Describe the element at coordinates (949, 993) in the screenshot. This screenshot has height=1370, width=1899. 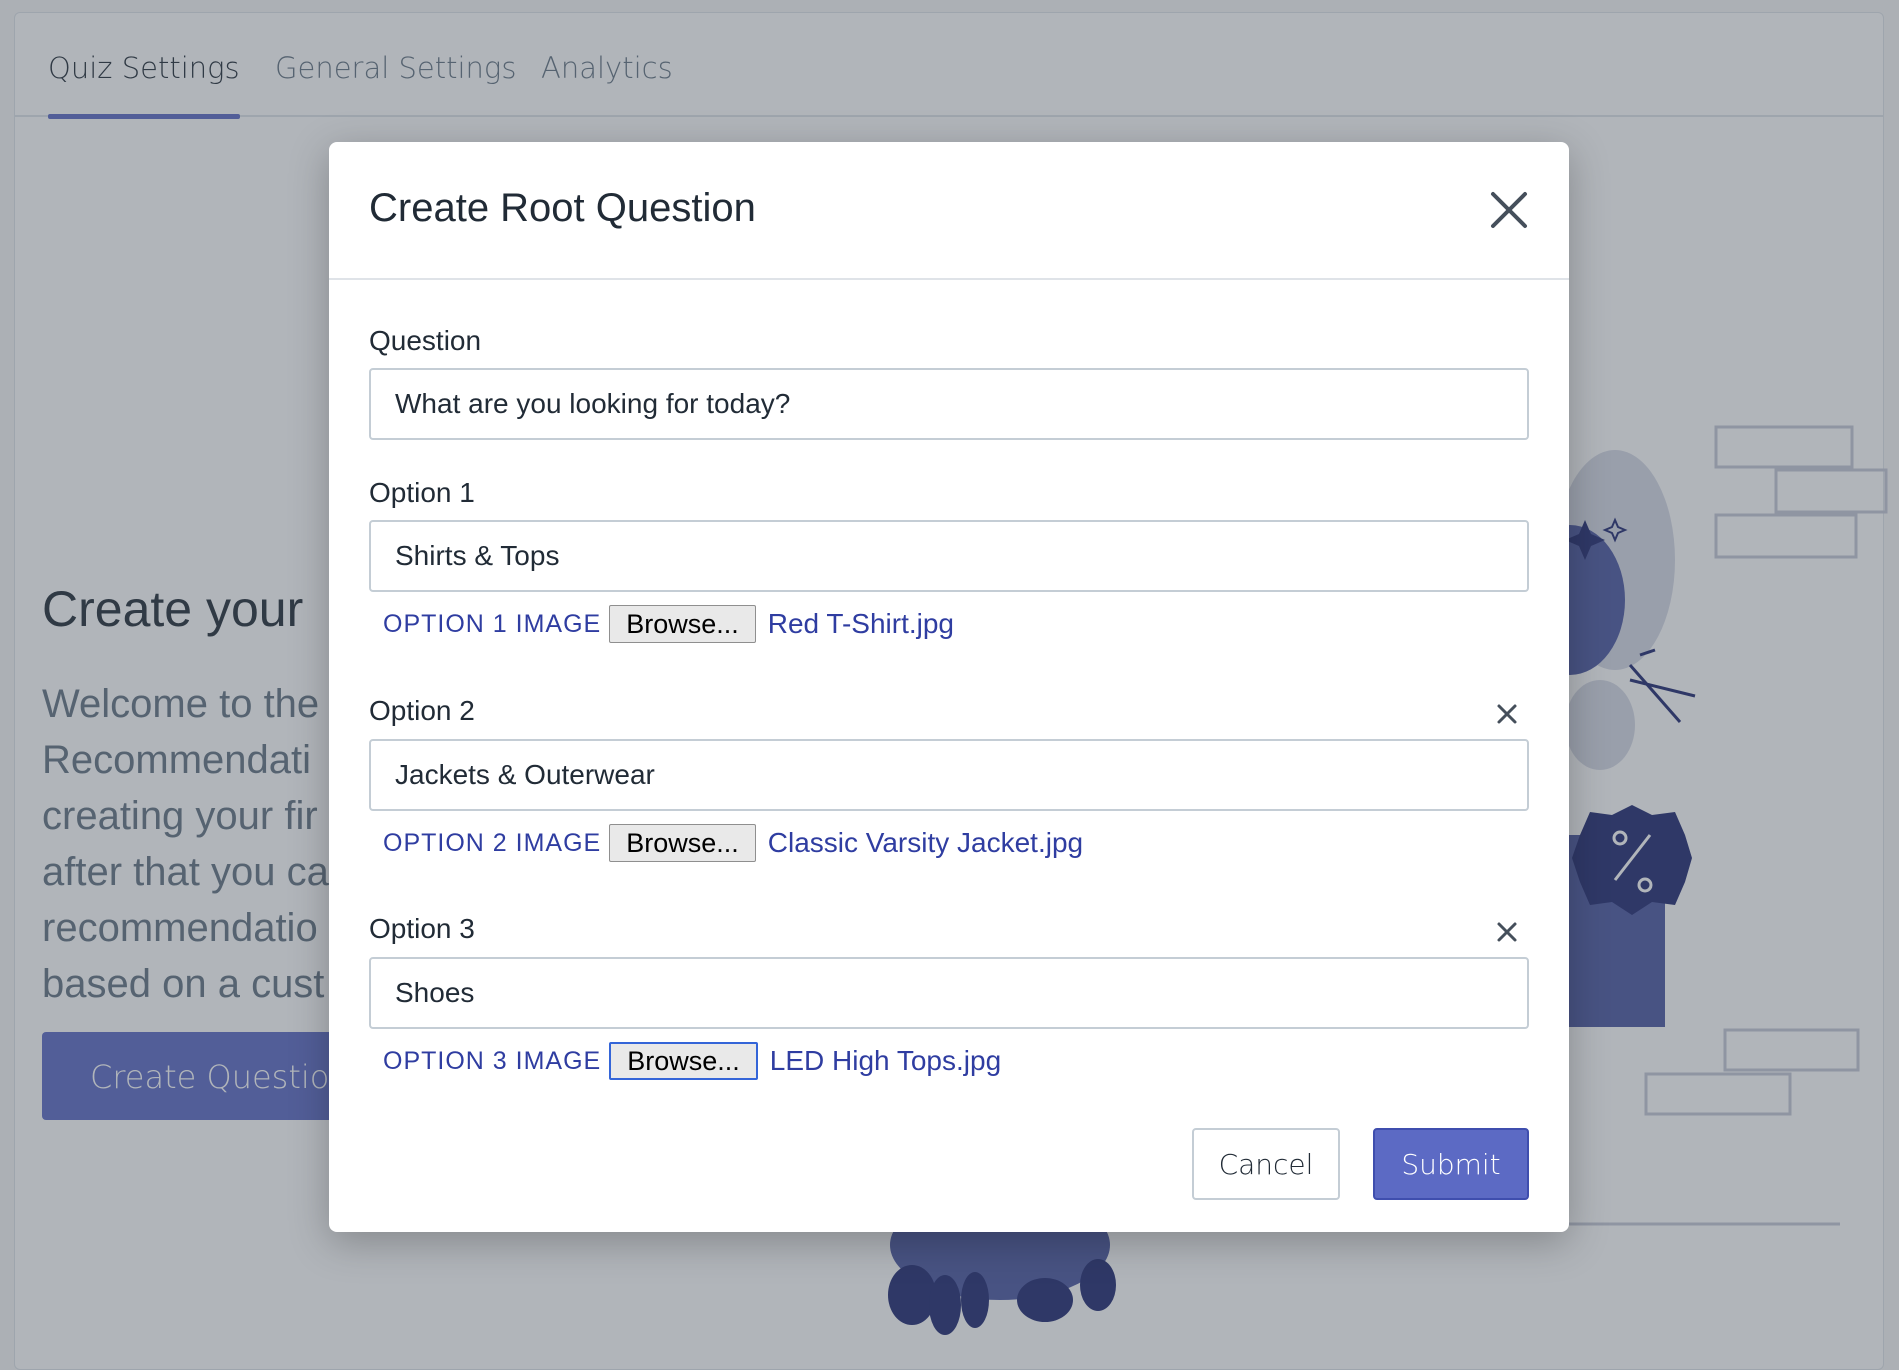
I see `option-3-input` at that location.